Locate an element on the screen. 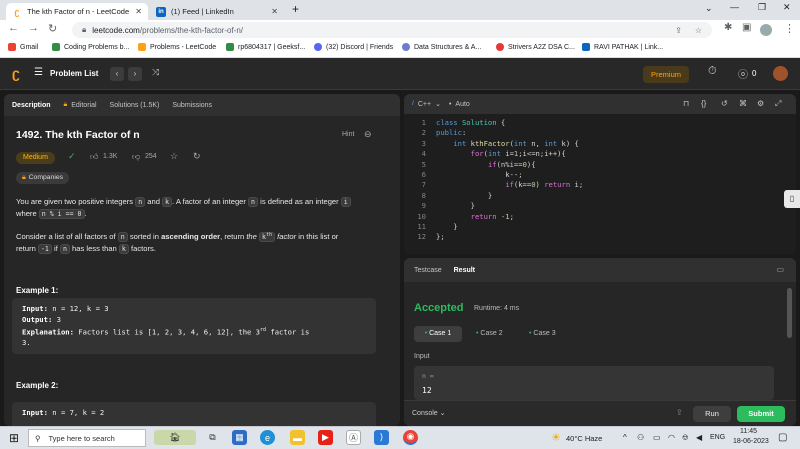 The image size is (800, 449). tab-editorial: 🔒︎ Editorial is located at coordinates (80, 105).